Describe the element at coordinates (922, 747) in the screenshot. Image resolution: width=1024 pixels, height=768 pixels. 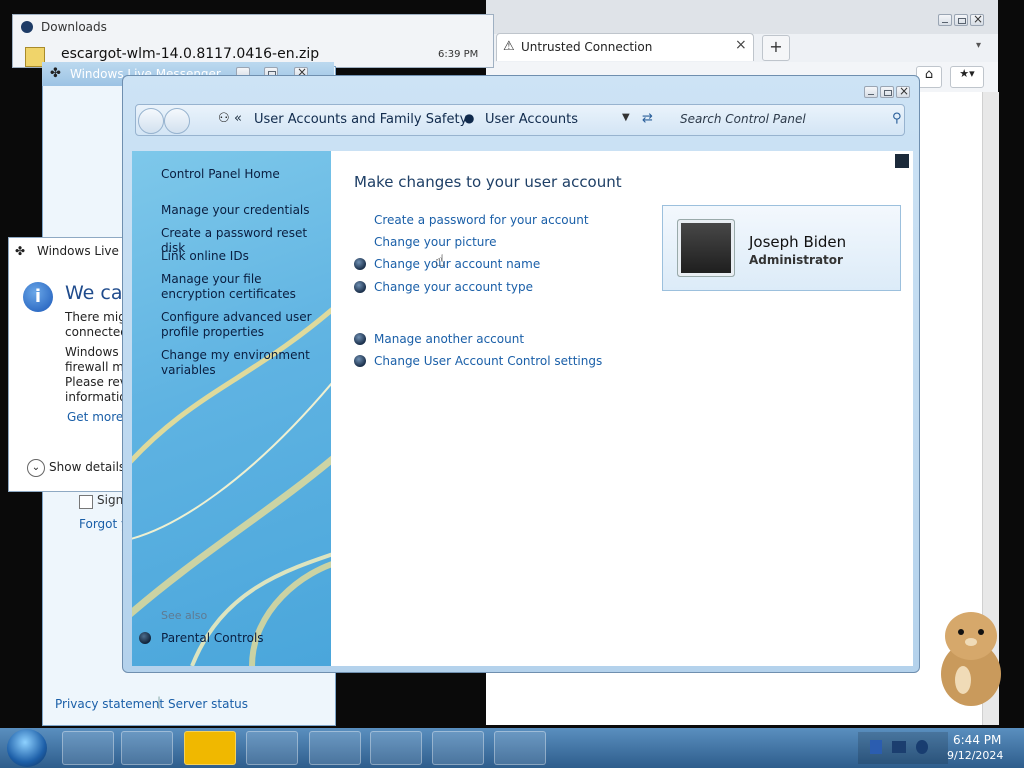
I see `tray-volume-icon` at that location.